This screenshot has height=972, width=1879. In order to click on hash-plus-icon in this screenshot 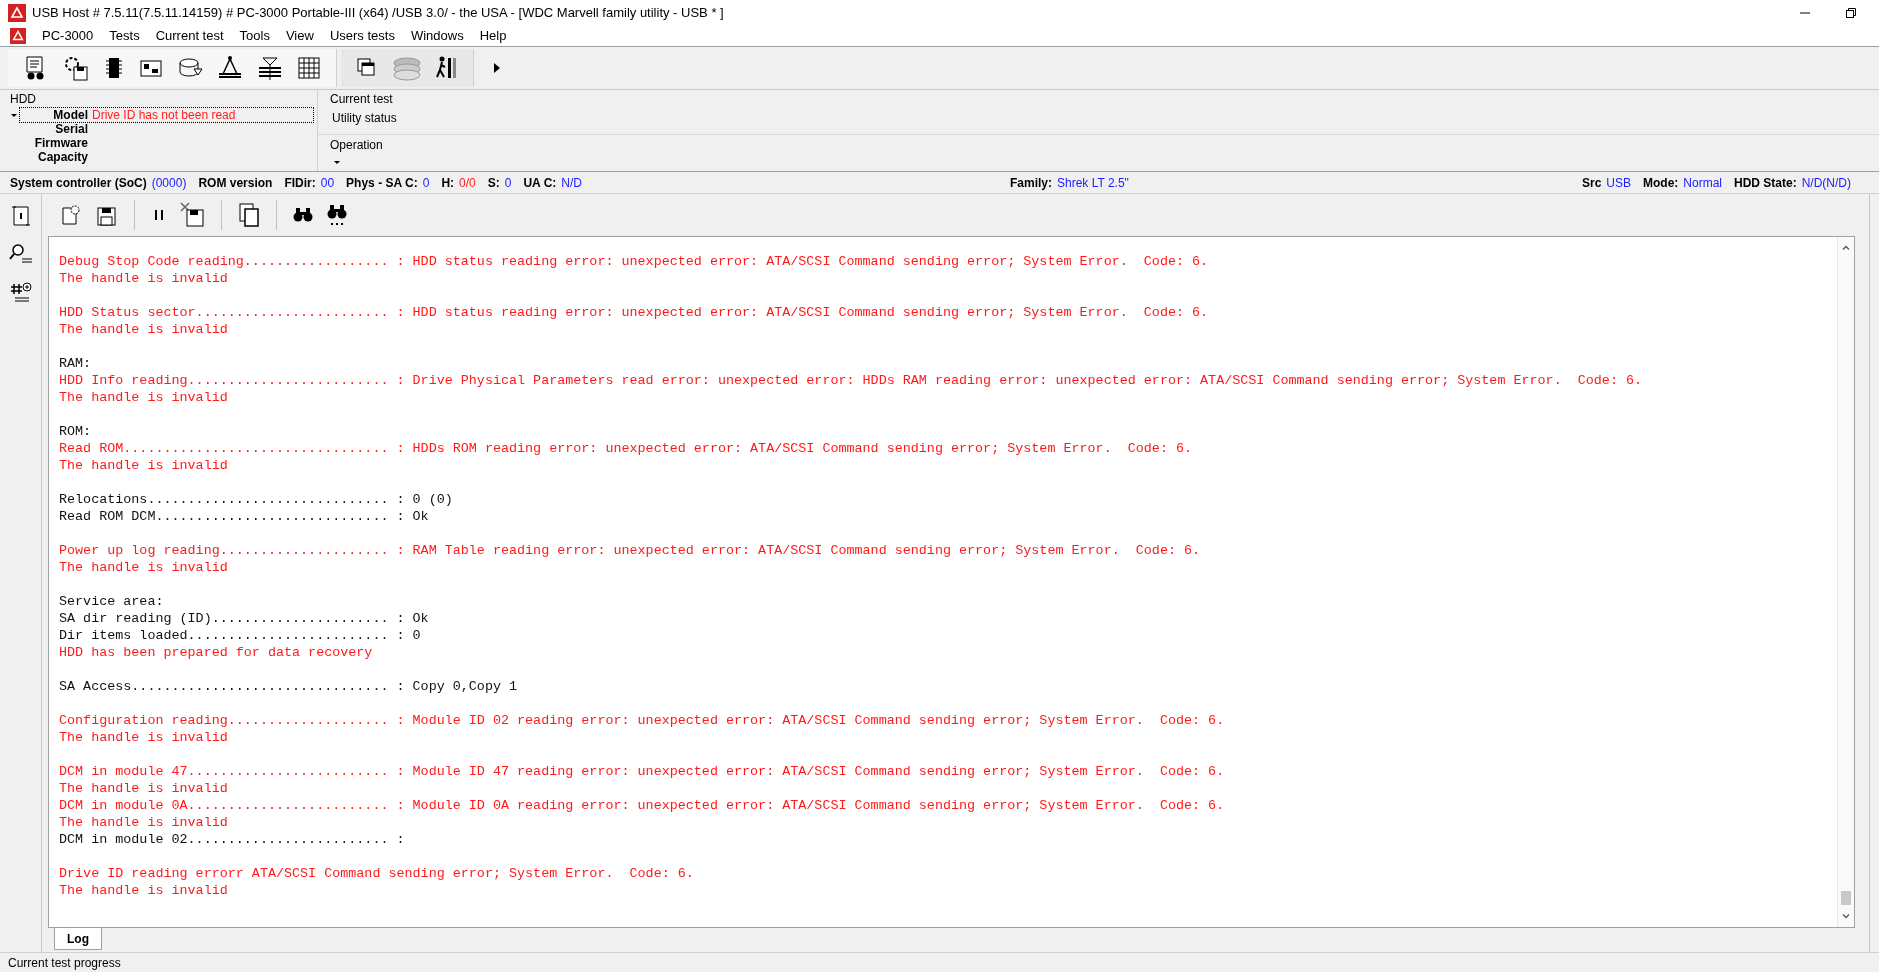, I will do `click(20, 292)`.